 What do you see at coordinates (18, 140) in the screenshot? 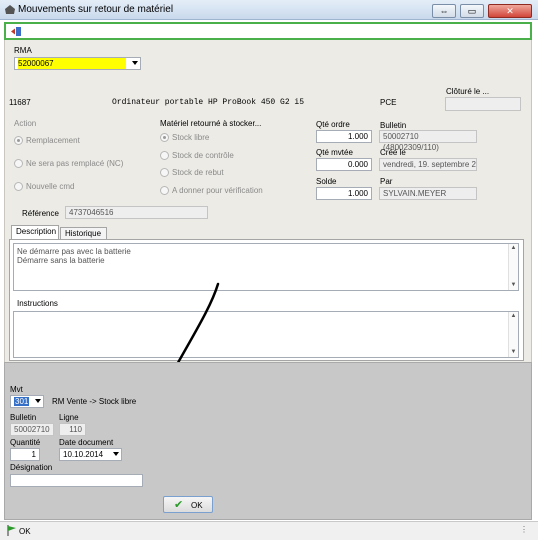
I see `radio-remplacement` at bounding box center [18, 140].